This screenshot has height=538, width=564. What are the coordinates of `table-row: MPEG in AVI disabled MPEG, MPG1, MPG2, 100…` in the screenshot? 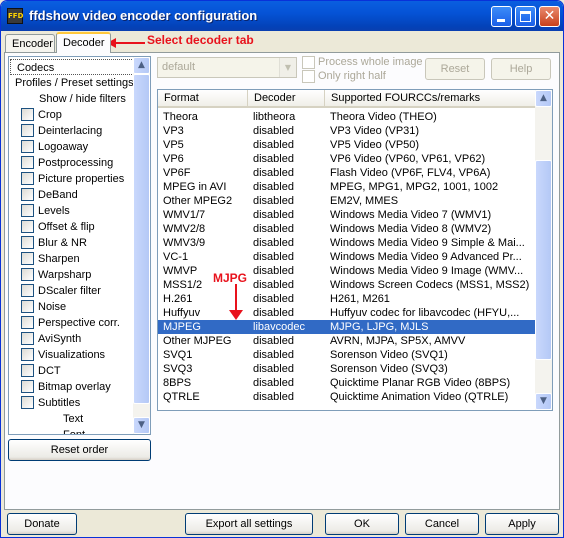 It's located at (347, 187).